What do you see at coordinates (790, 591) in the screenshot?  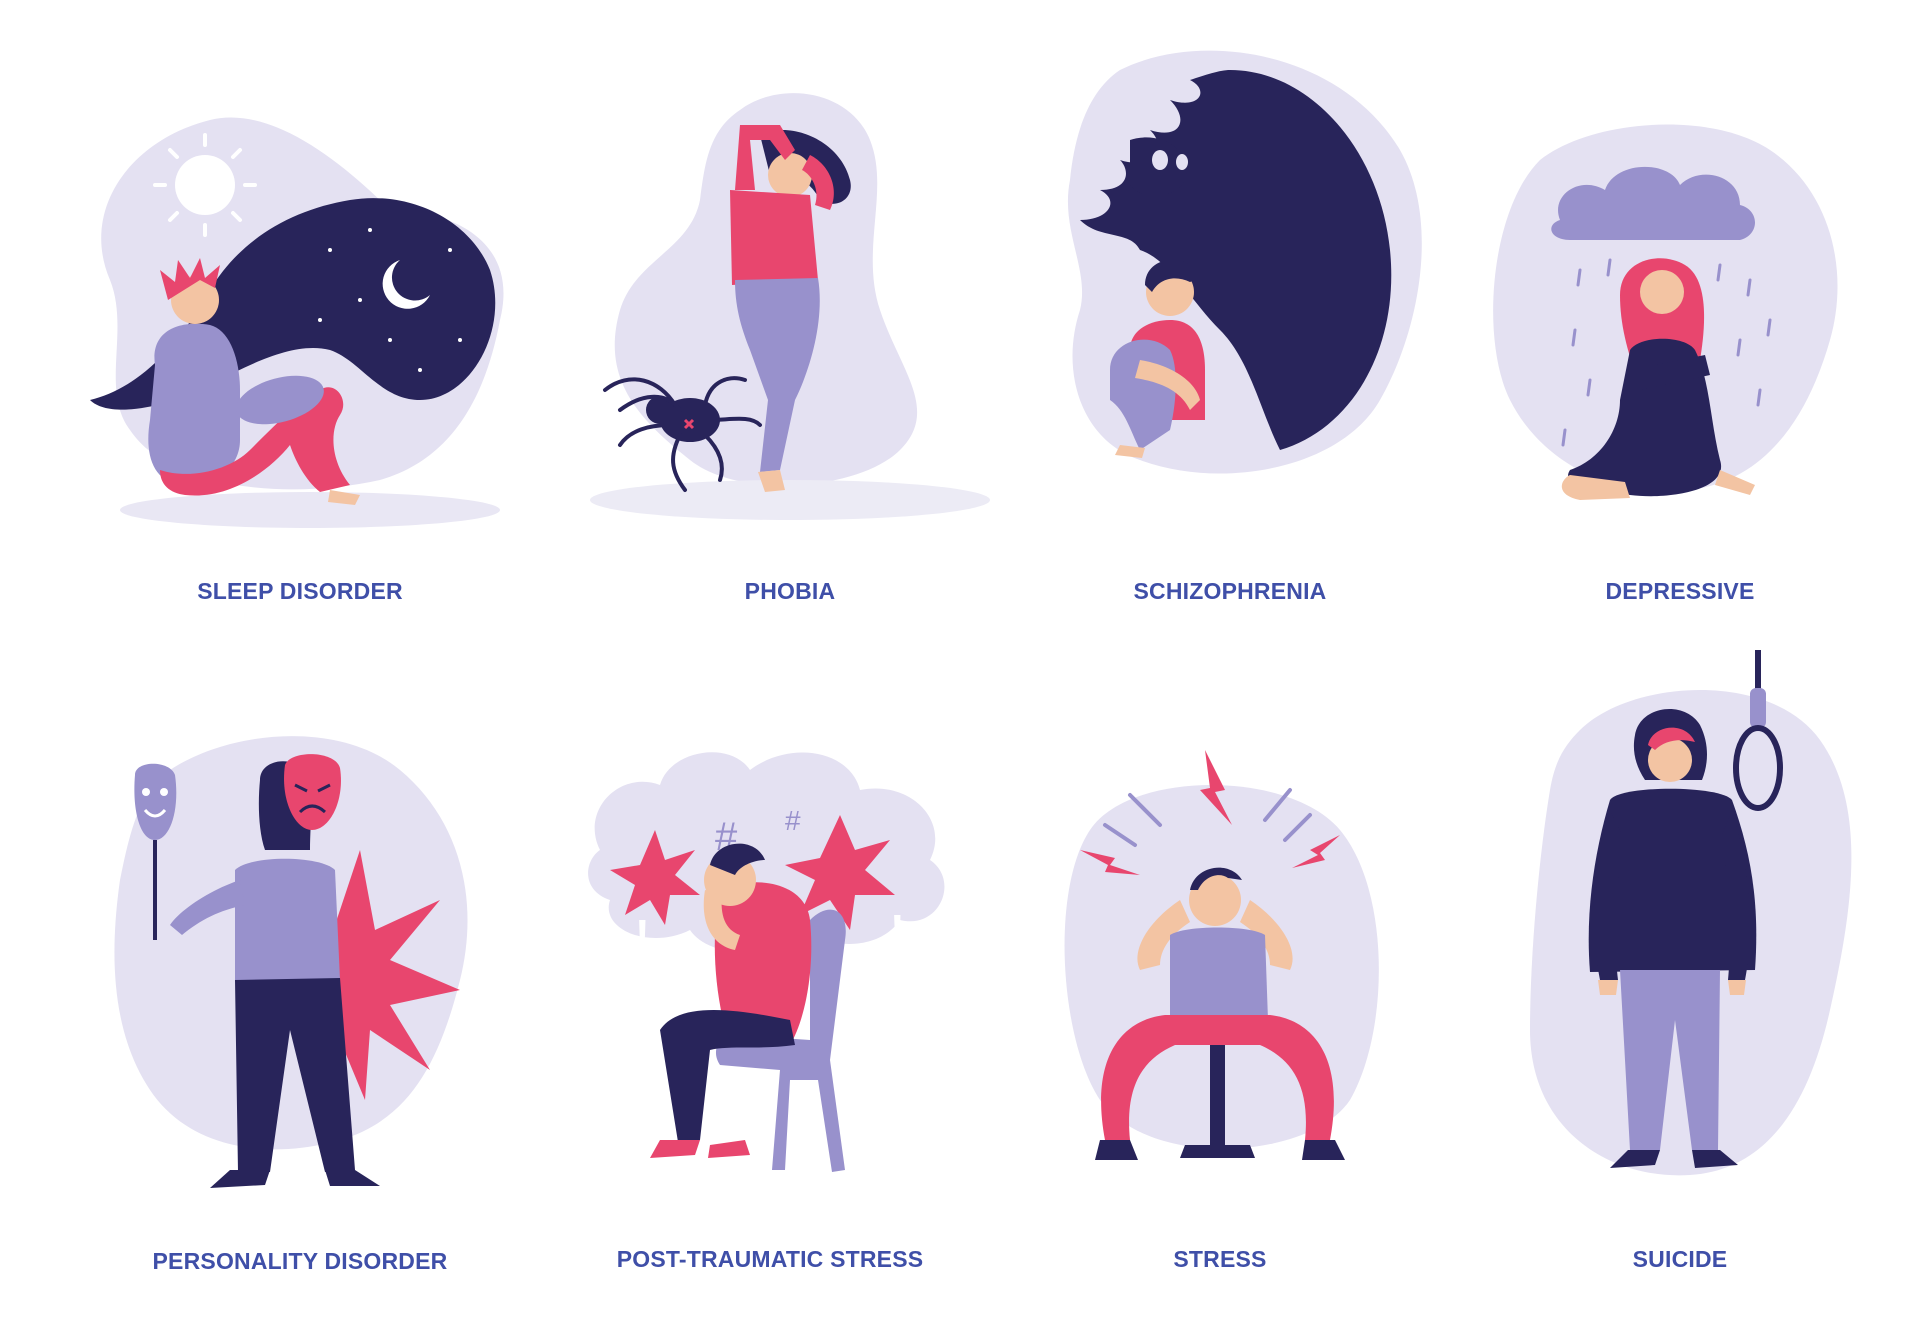 I see `card-label: PHOBIA` at bounding box center [790, 591].